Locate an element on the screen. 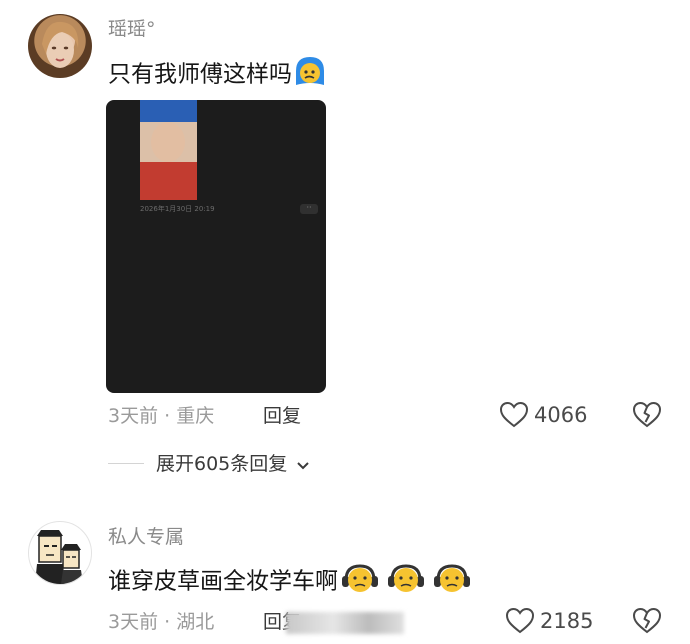  comment-meta: 3天前 · 重庆 is located at coordinates (161, 416).